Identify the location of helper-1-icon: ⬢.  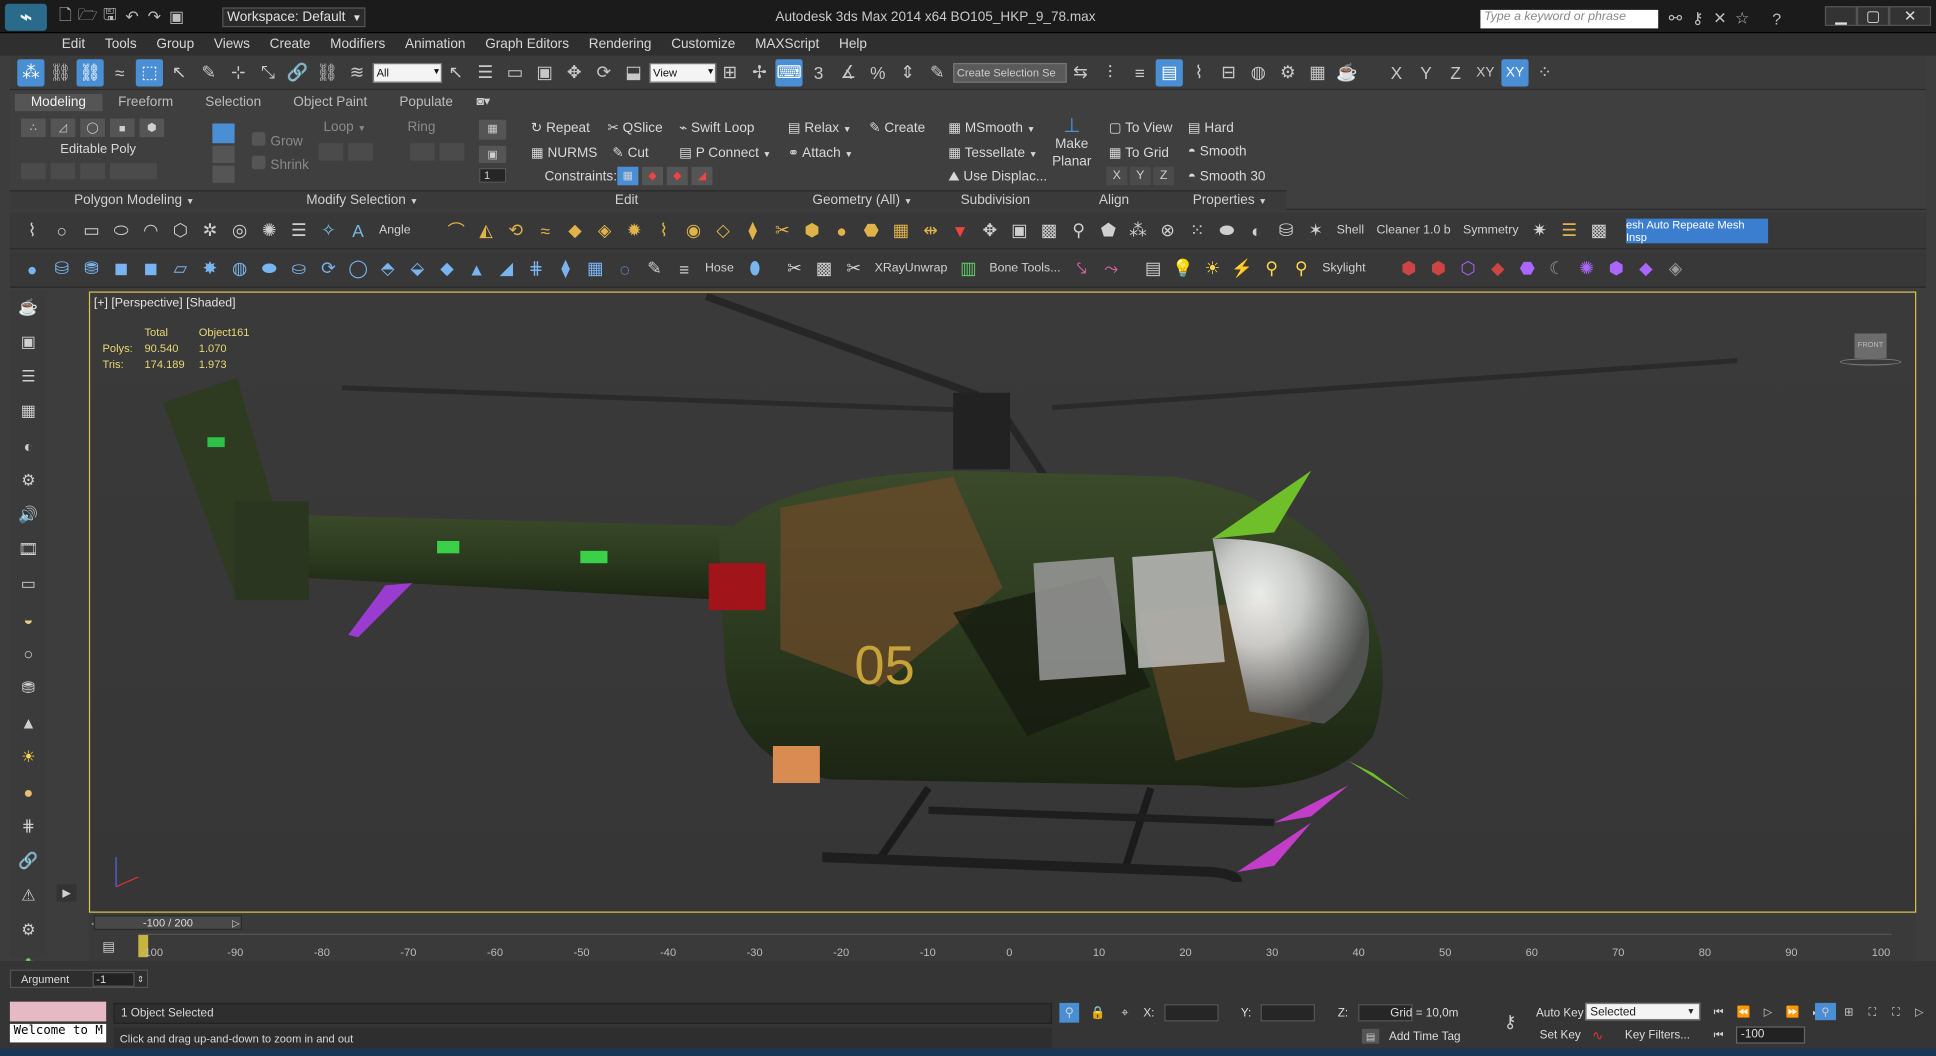
(1409, 269).